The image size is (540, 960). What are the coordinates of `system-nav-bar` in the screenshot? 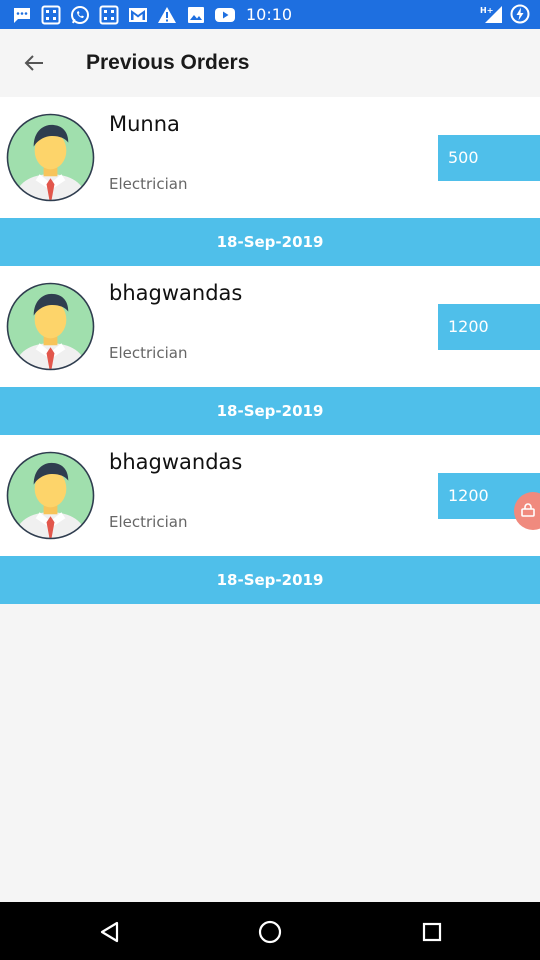 It's located at (270, 931).